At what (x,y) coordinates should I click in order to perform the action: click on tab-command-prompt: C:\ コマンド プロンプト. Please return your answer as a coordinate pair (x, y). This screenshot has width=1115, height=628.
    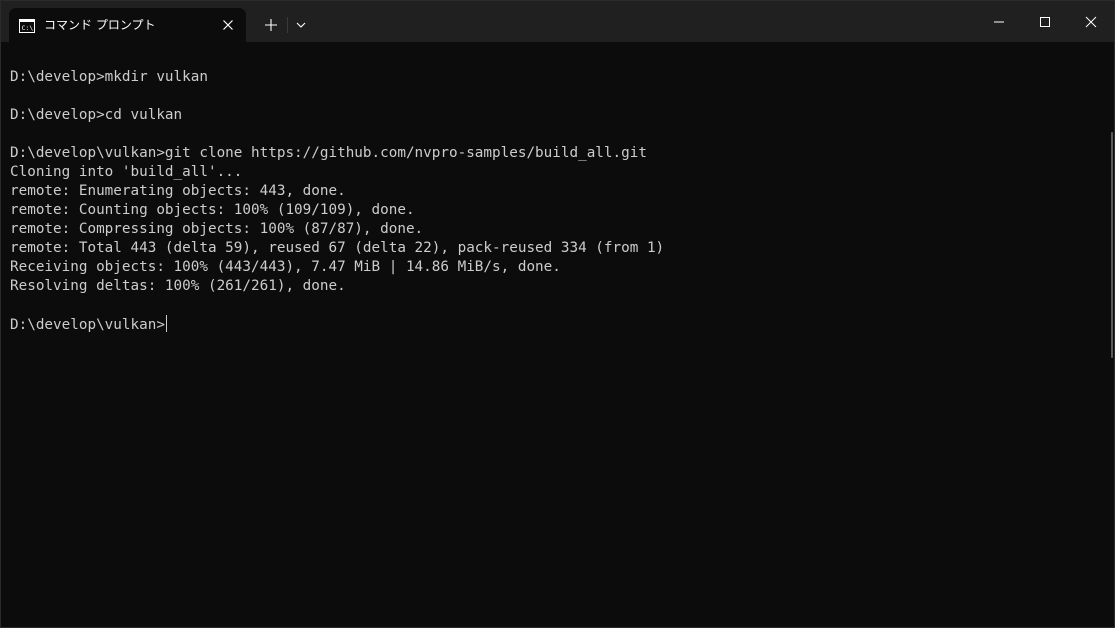
    Looking at the image, I should click on (127, 25).